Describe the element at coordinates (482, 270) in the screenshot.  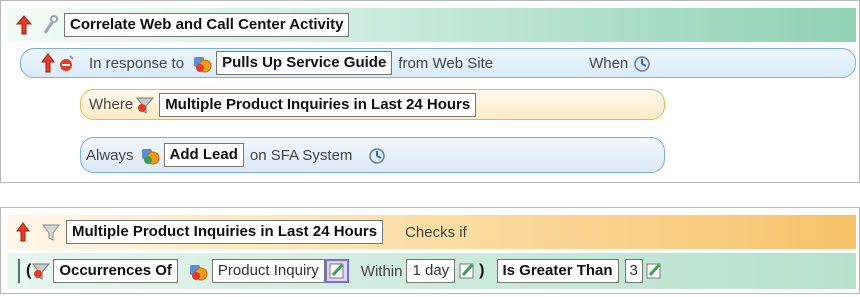
I see `close-paren: )` at that location.